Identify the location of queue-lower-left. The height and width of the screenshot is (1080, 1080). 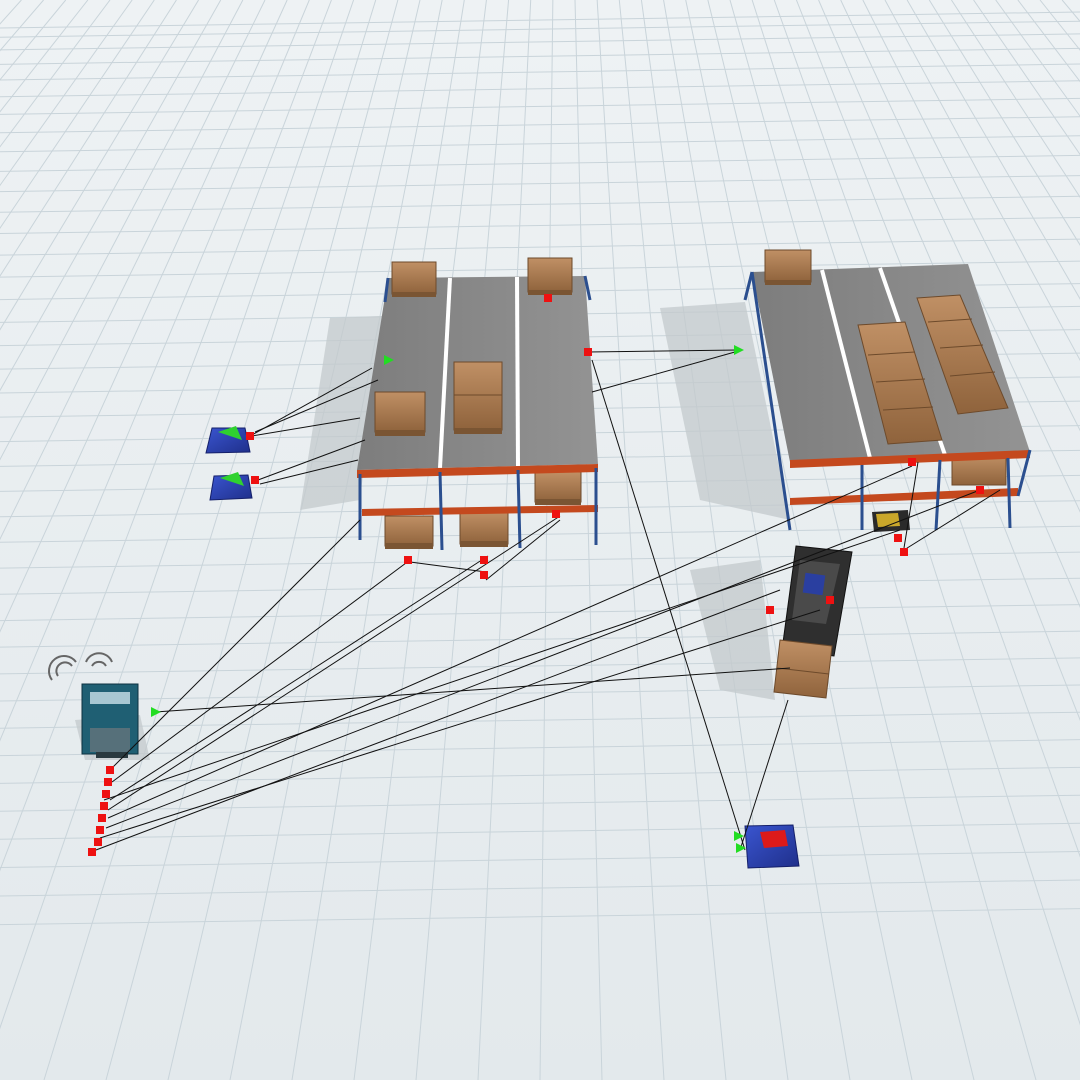
(231, 486).